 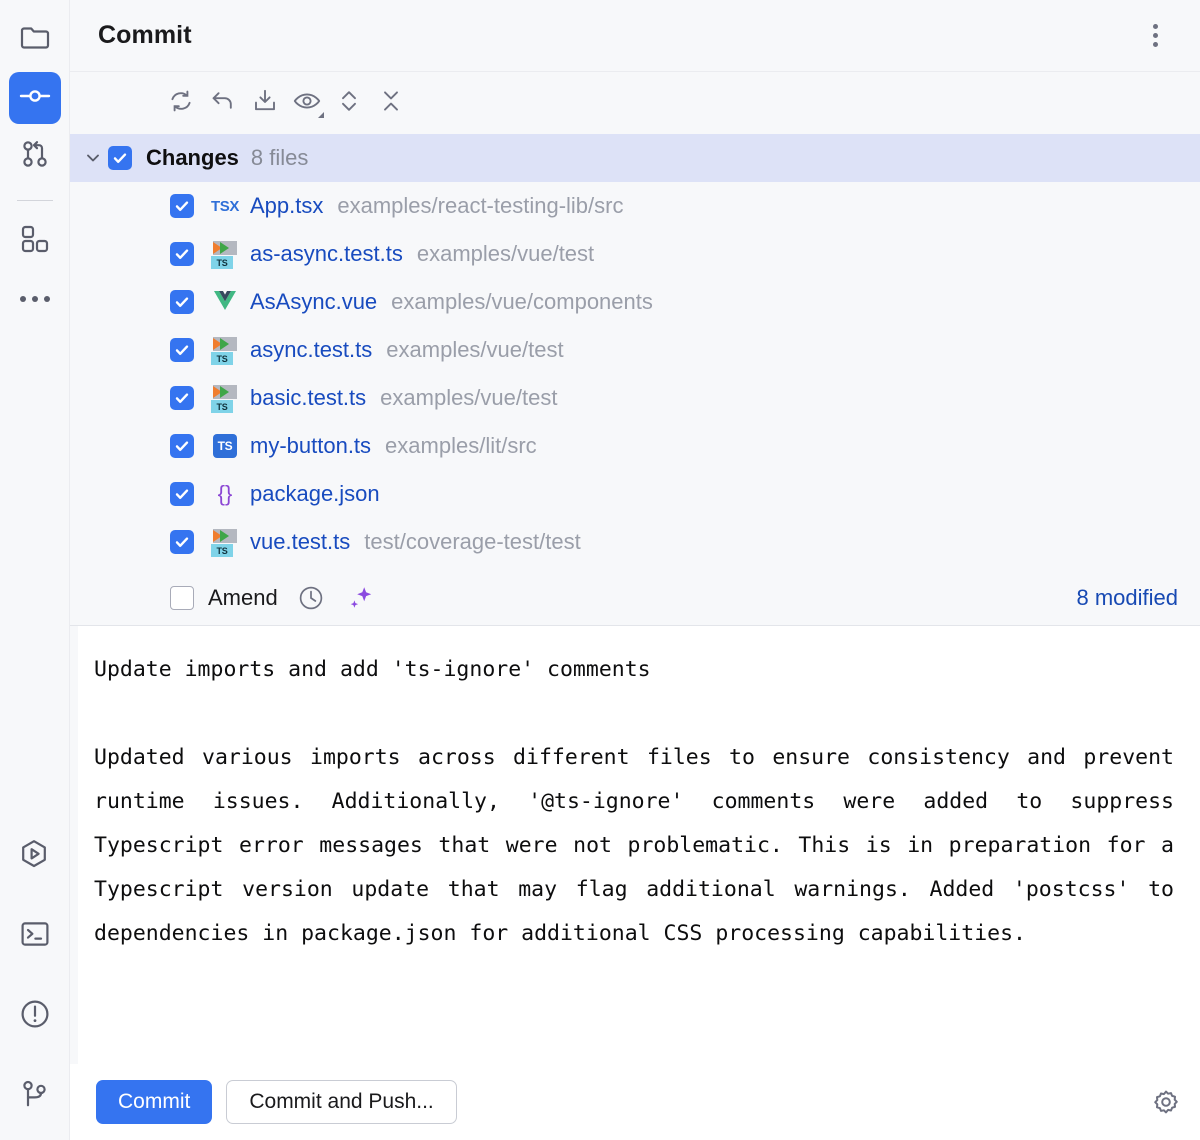 What do you see at coordinates (522, 301) in the screenshot?
I see `file-path: examples/vue/components` at bounding box center [522, 301].